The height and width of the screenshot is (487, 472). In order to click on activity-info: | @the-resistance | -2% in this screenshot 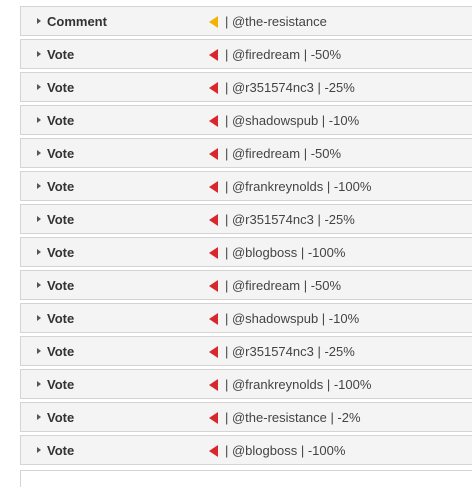, I will do `click(293, 417)`.